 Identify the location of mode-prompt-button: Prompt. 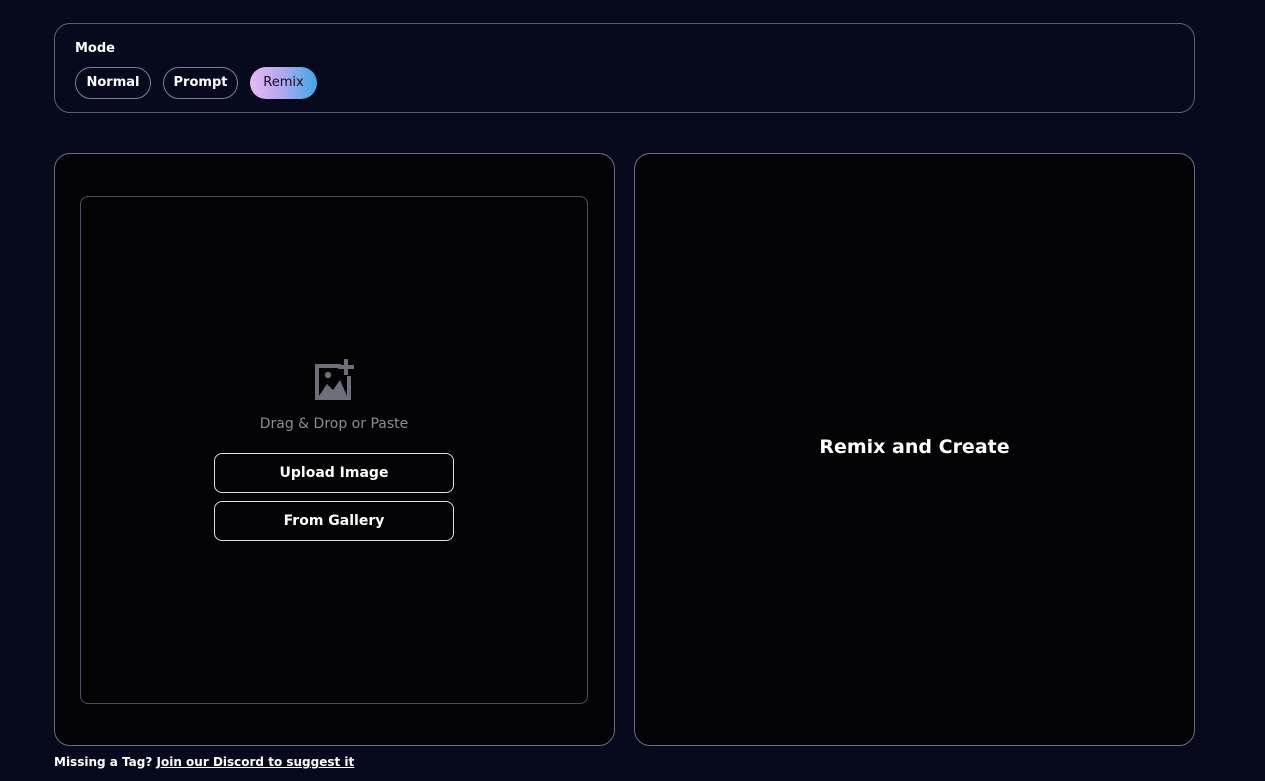
(200, 83).